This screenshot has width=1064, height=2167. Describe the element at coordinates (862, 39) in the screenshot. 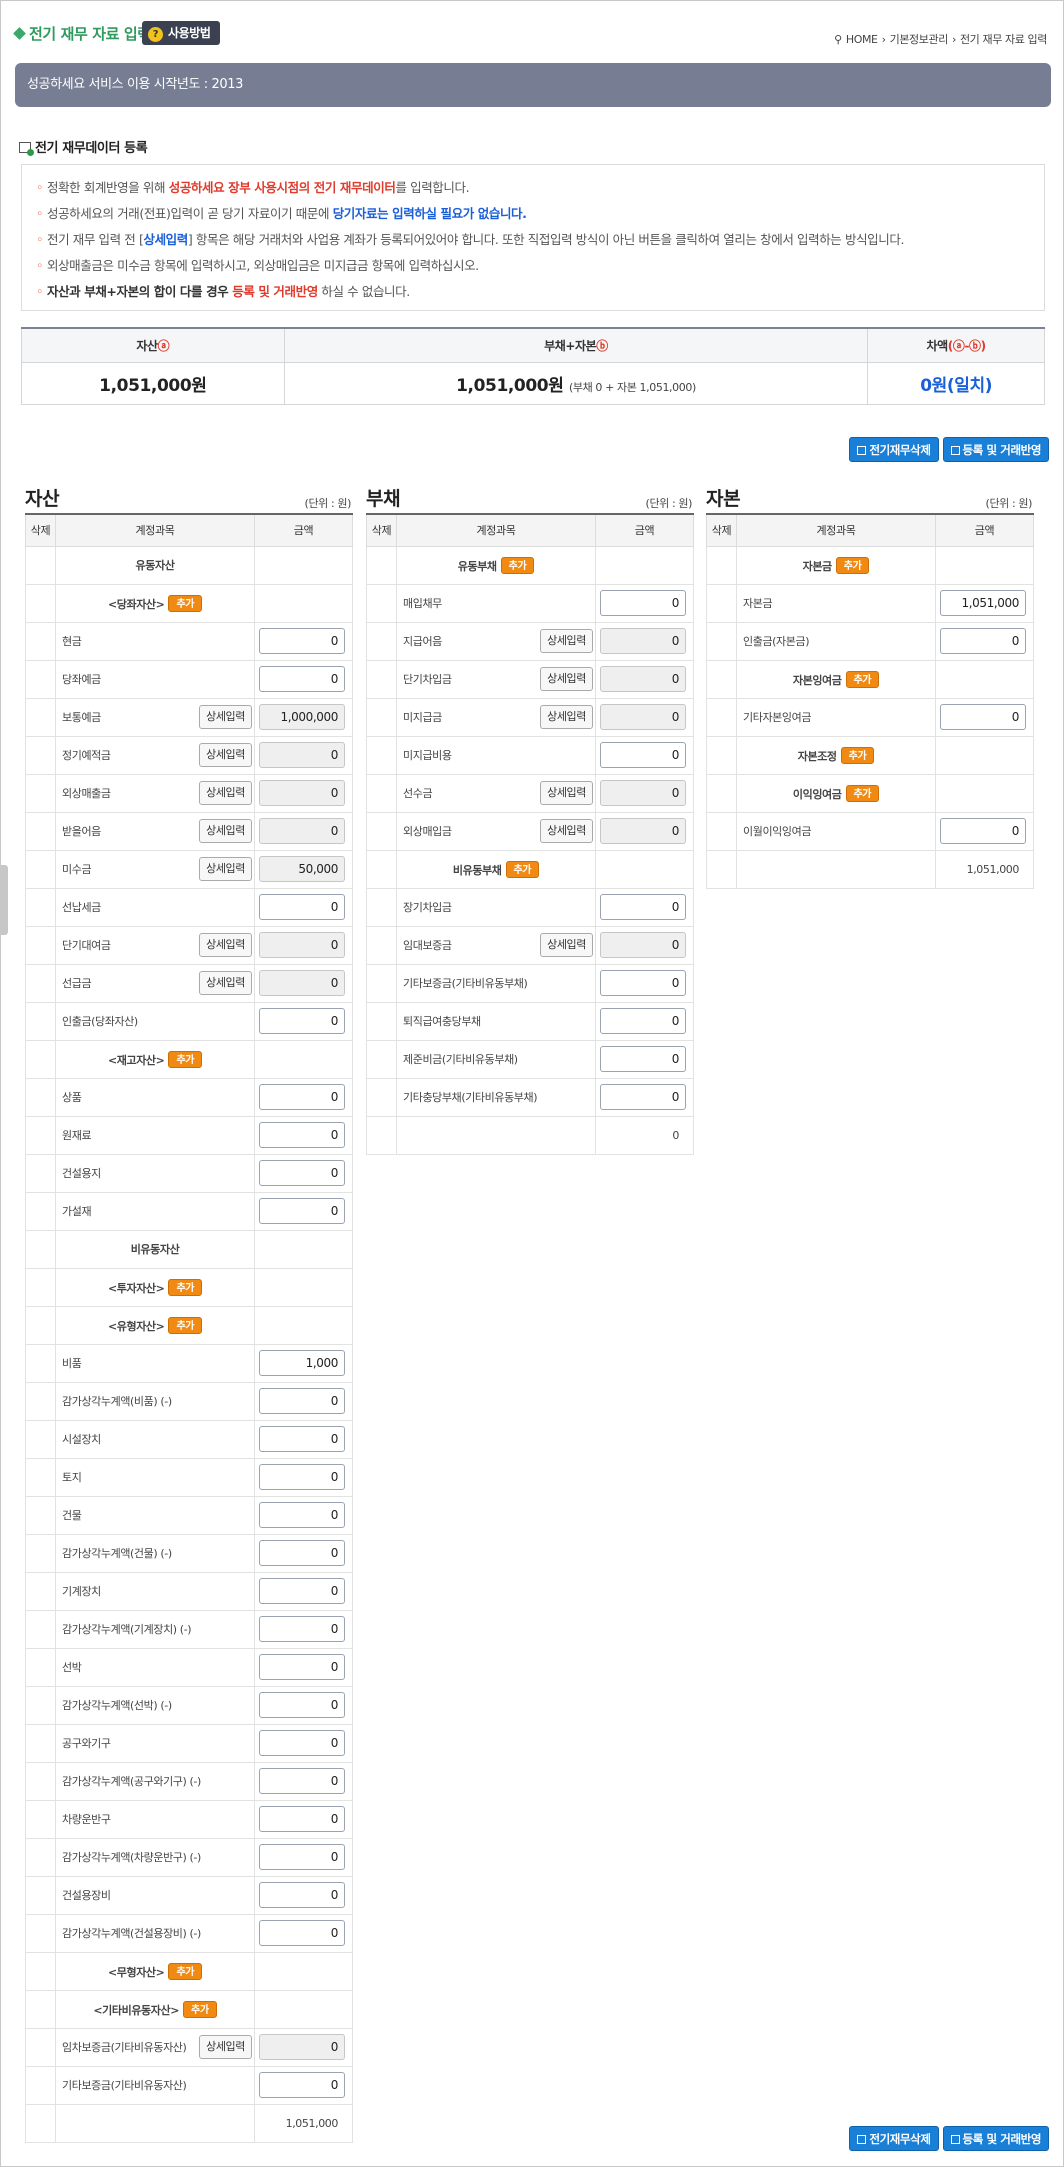

I see `breadcrumb-home: HOME` at that location.